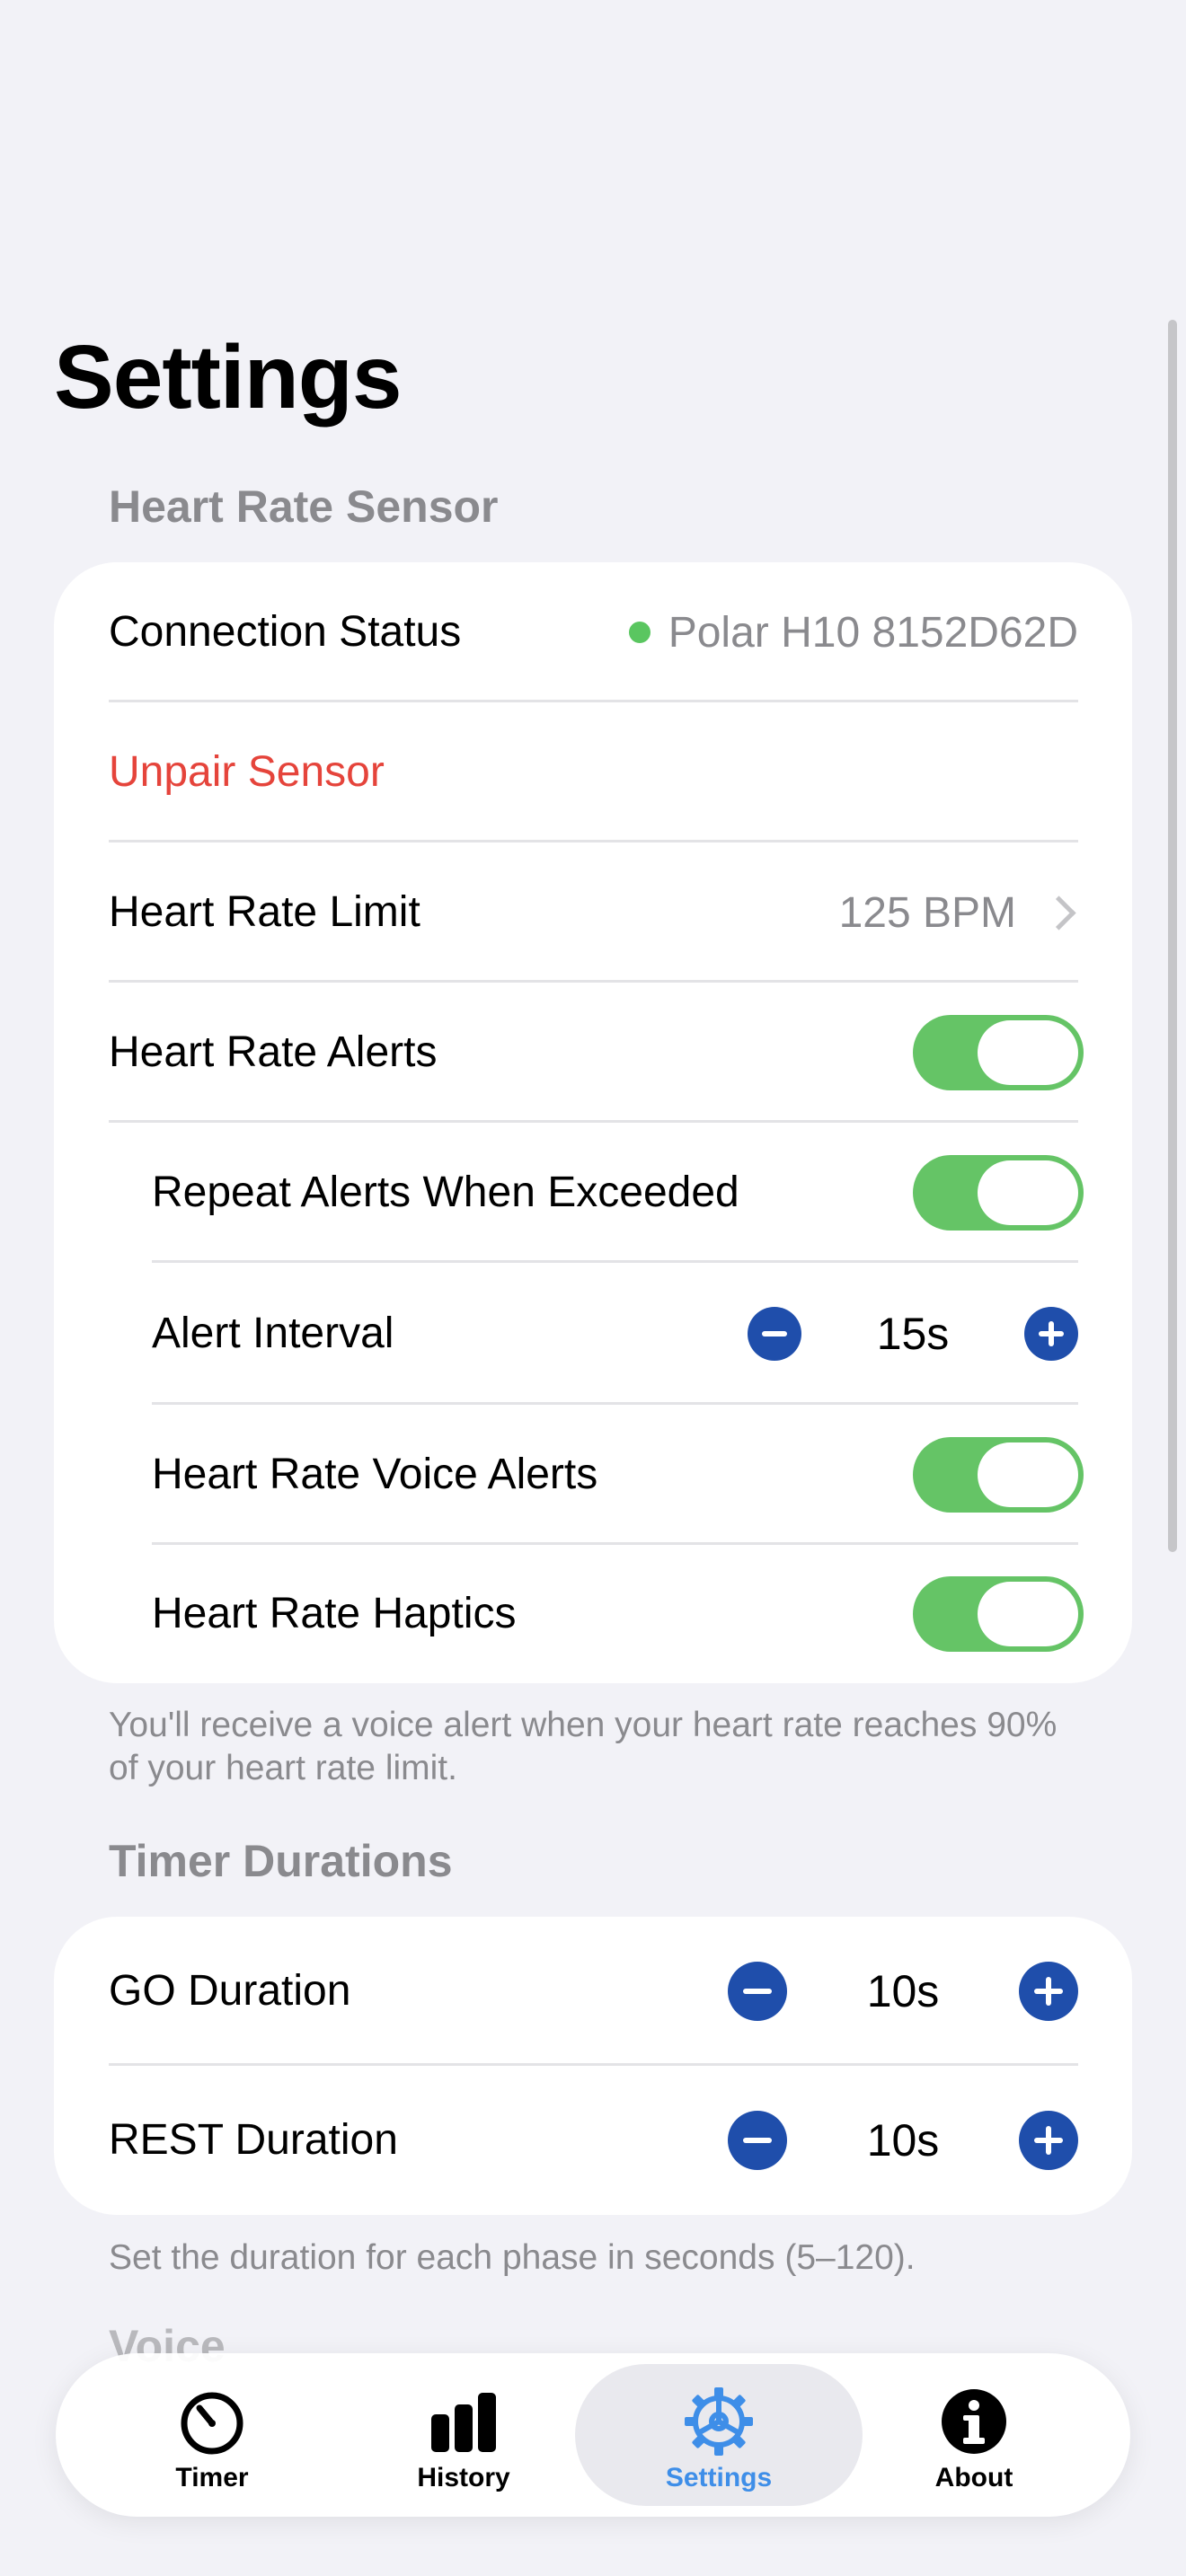 The height and width of the screenshot is (2576, 1186). I want to click on heart-rate-limit-row: Heart Rate Limit 125 BPM, so click(593, 912).